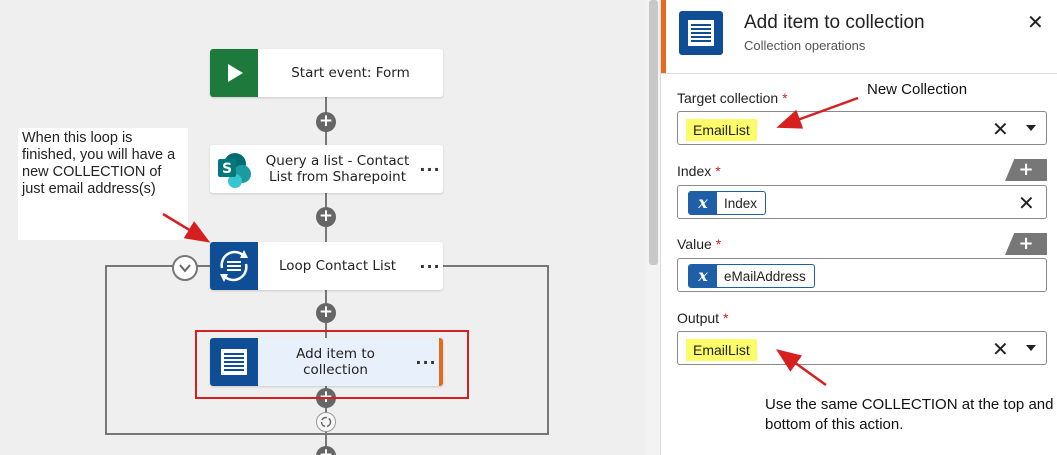  Describe the element at coordinates (862, 348) in the screenshot. I see `output-select: EmailList ✕` at that location.